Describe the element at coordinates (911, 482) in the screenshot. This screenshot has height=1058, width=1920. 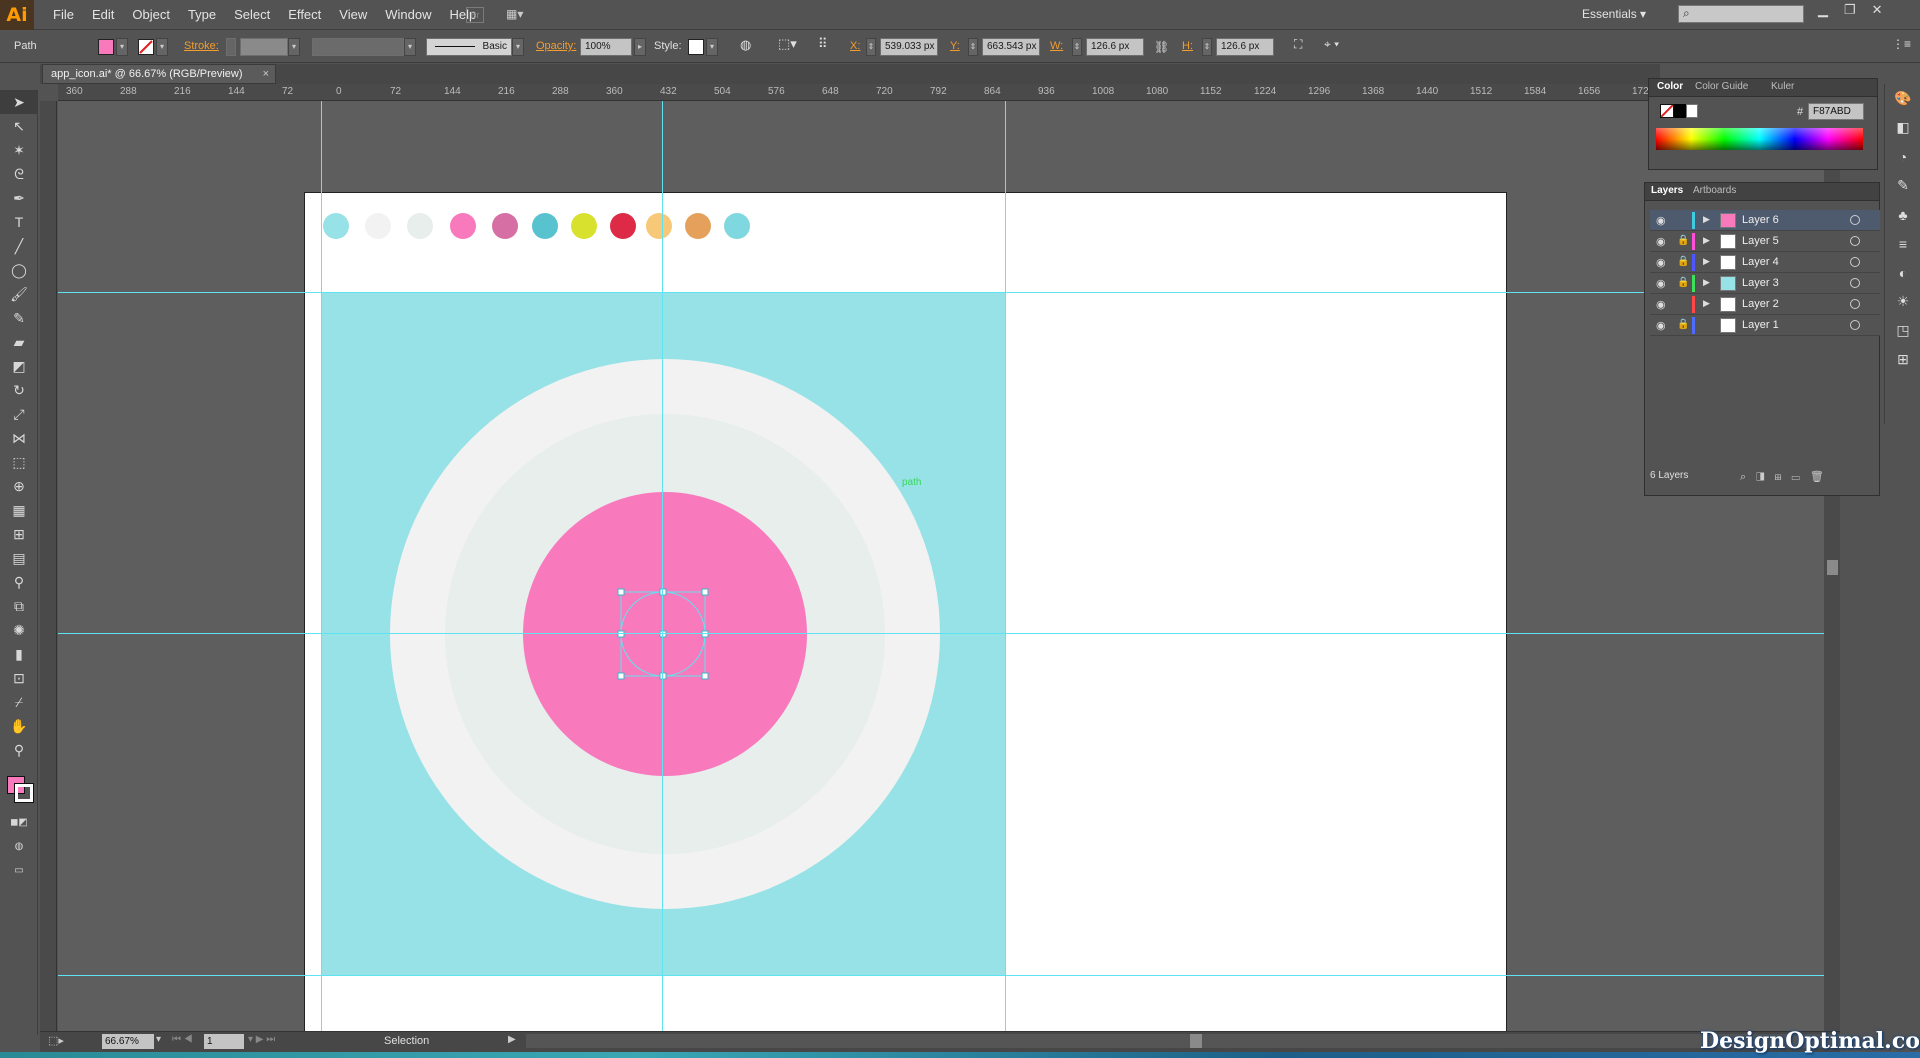
I see `smart-guide-label: path` at that location.